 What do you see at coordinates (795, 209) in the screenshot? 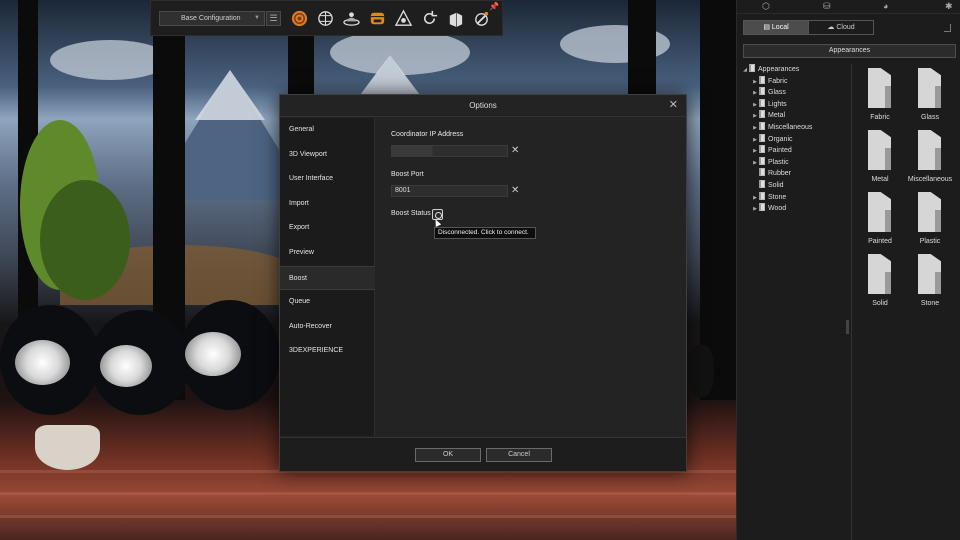
I see `tree-item-wood: ▶ Wood` at bounding box center [795, 209].